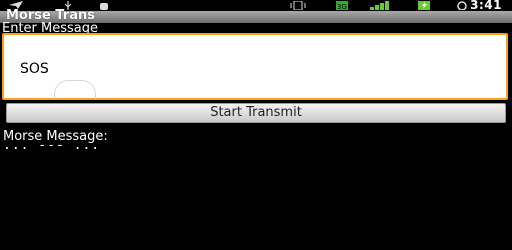 Image resolution: width=512 pixels, height=250 pixels. I want to click on android-debug-icon, so click(104, 6).